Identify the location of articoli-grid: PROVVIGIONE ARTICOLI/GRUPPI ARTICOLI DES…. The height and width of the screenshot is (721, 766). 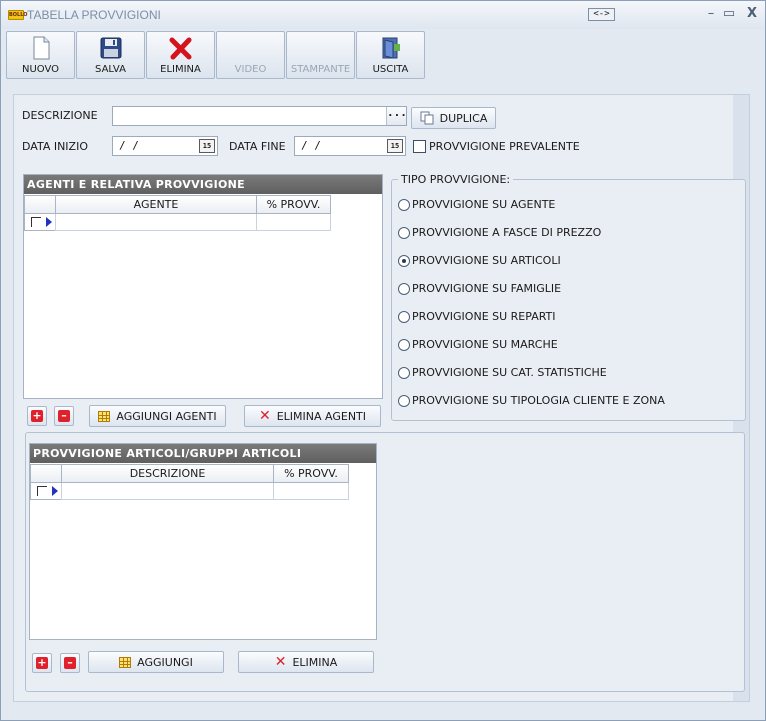
(203, 541).